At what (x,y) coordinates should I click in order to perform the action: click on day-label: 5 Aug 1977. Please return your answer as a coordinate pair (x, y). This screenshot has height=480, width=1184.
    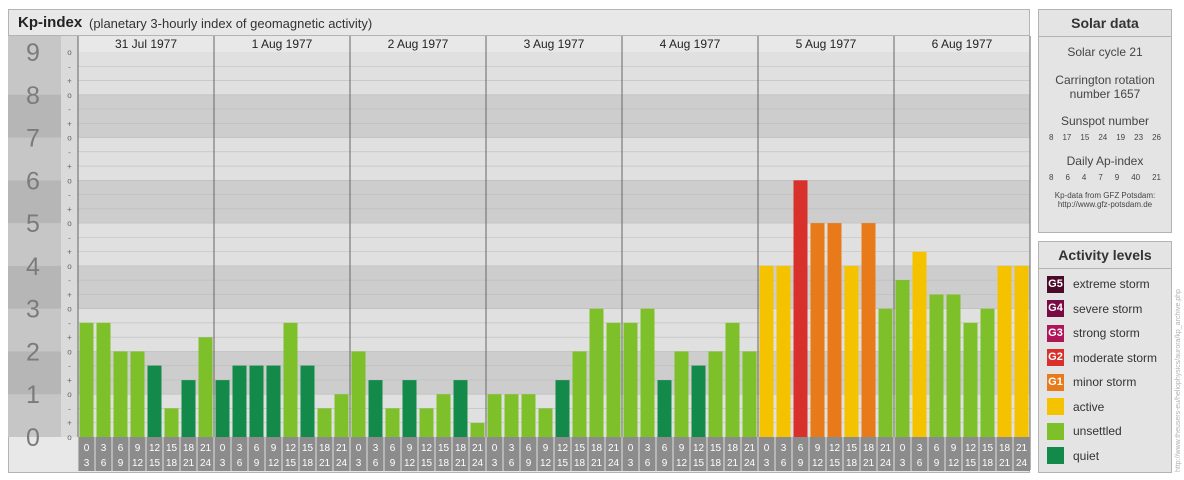
    Looking at the image, I should click on (826, 44).